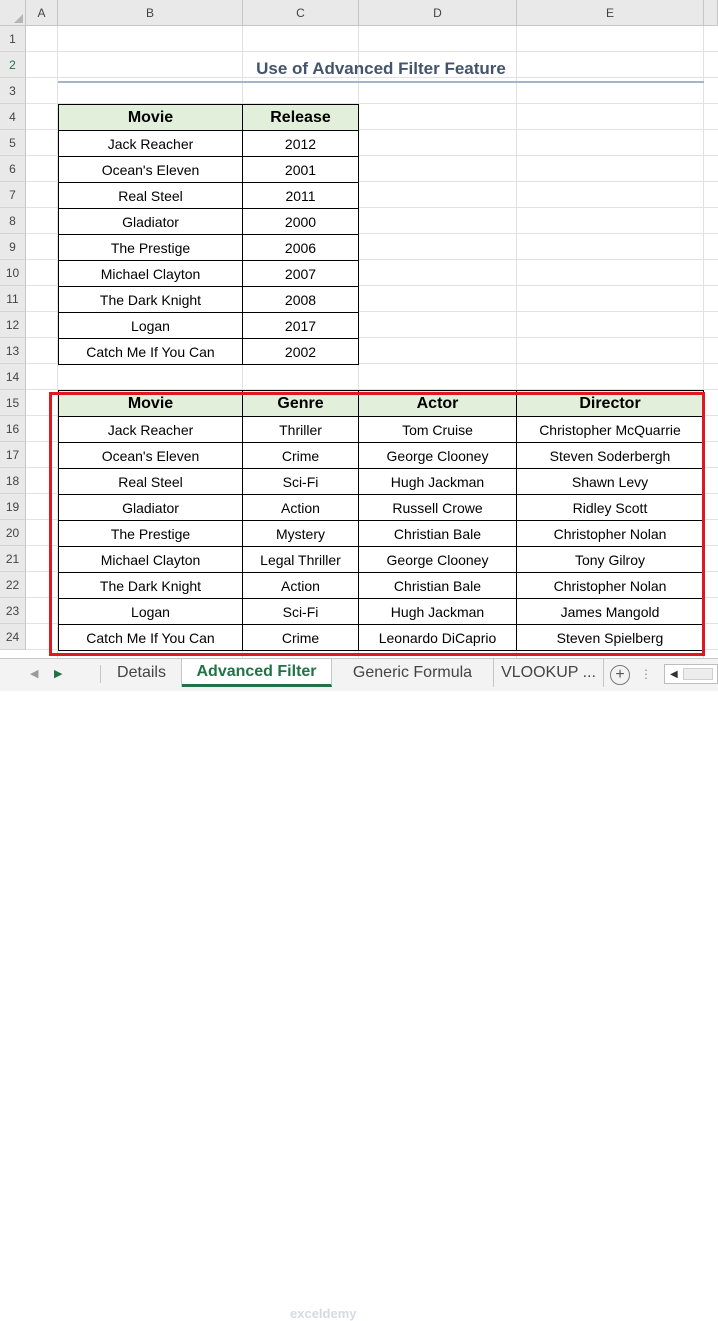 Image resolution: width=718 pixels, height=1321 pixels. I want to click on table1-cell: Real Steel, so click(150, 195).